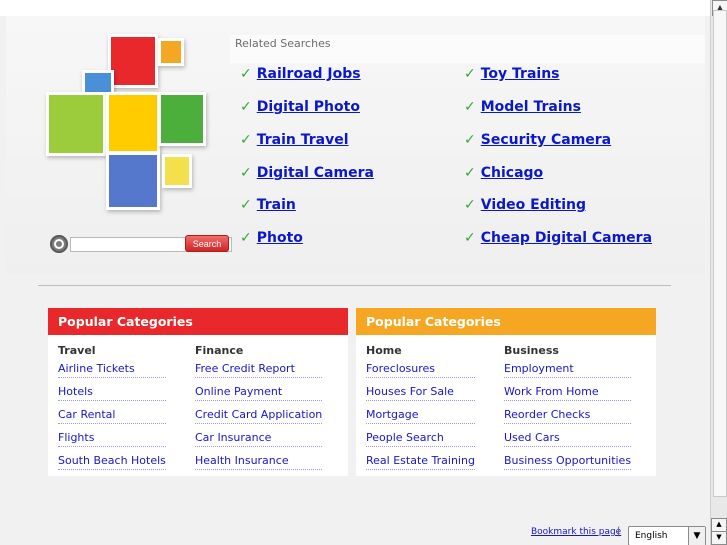 Image resolution: width=727 pixels, height=545 pixels. I want to click on related-search-item: ✓ Security Camera, so click(537, 140).